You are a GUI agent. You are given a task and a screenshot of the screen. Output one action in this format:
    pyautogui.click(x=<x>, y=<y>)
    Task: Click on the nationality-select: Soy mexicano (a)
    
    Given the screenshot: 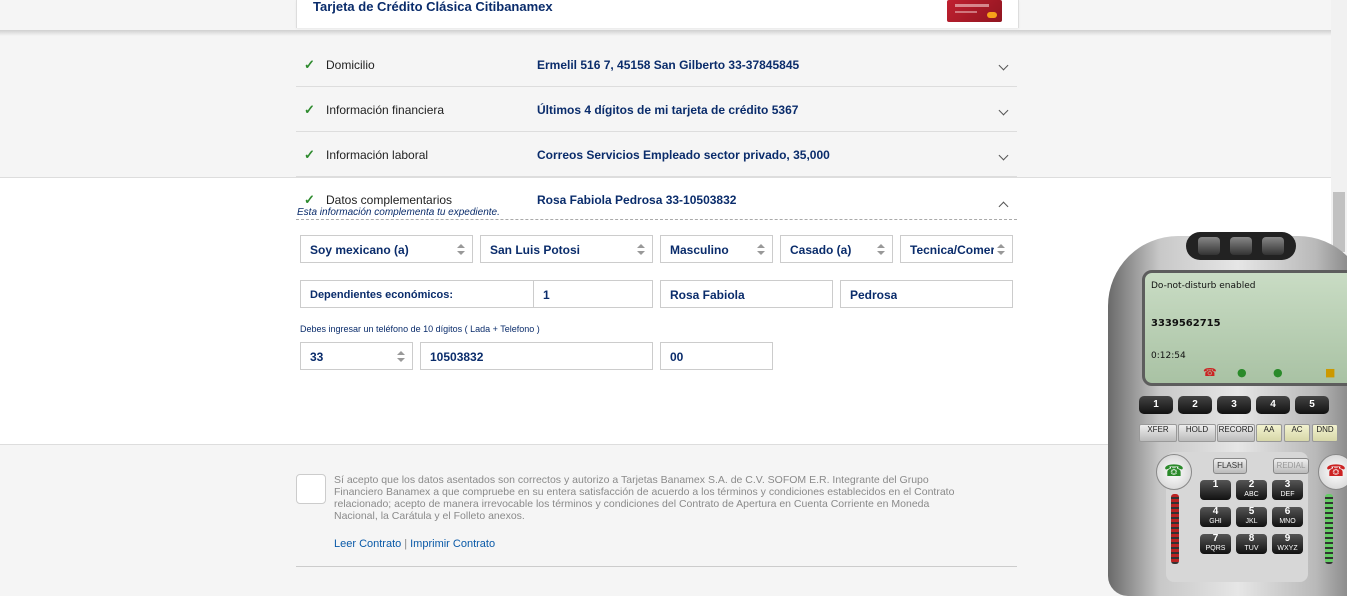 What is the action you would take?
    pyautogui.click(x=386, y=249)
    